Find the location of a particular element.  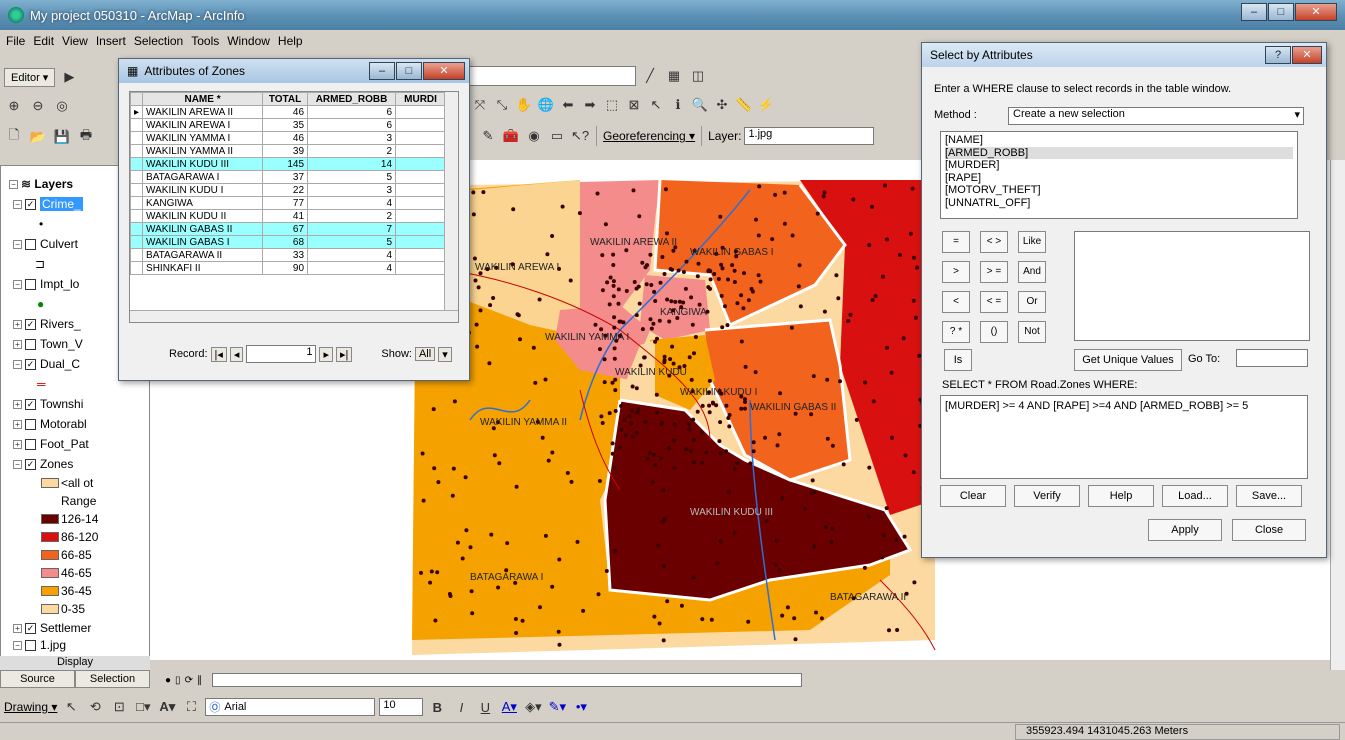

field-item: [MOTORV_THEFT] is located at coordinates (1119, 190).